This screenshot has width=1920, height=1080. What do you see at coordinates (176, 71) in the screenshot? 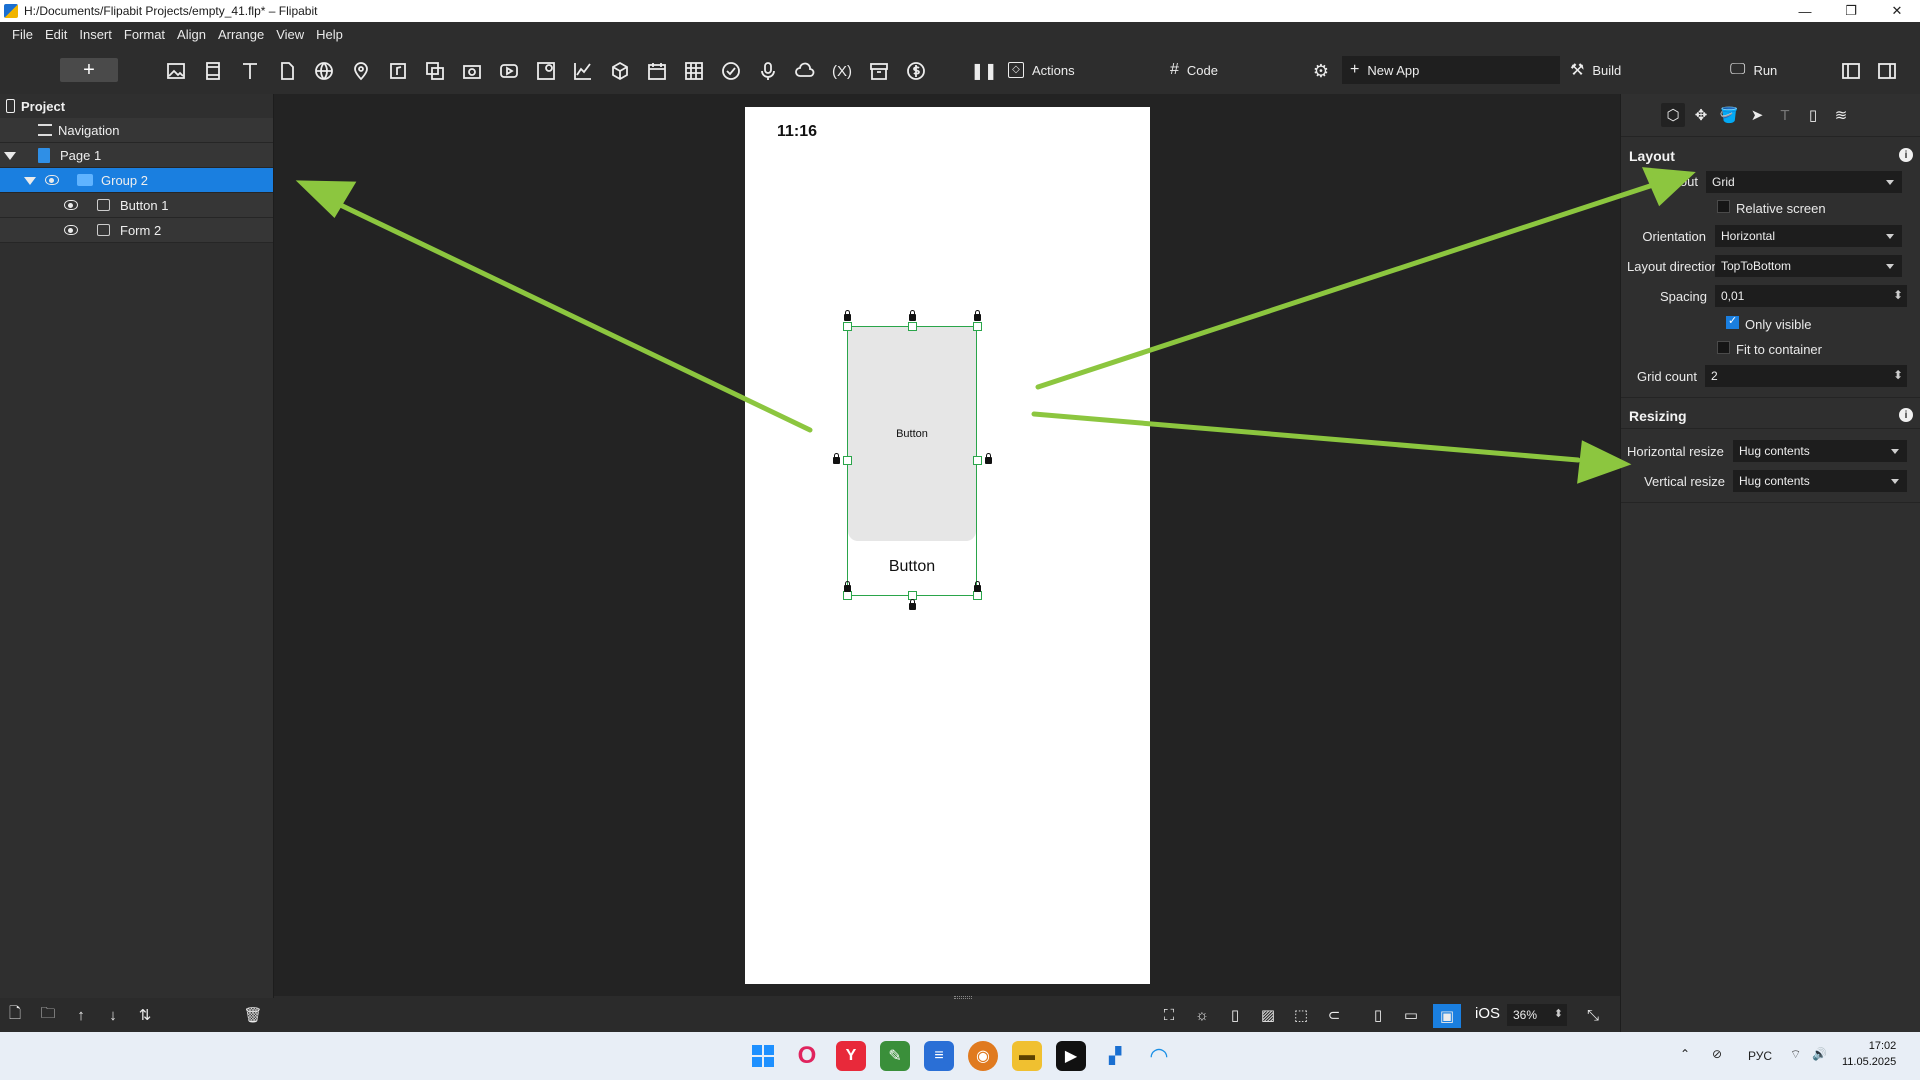
I see `image-icon` at bounding box center [176, 71].